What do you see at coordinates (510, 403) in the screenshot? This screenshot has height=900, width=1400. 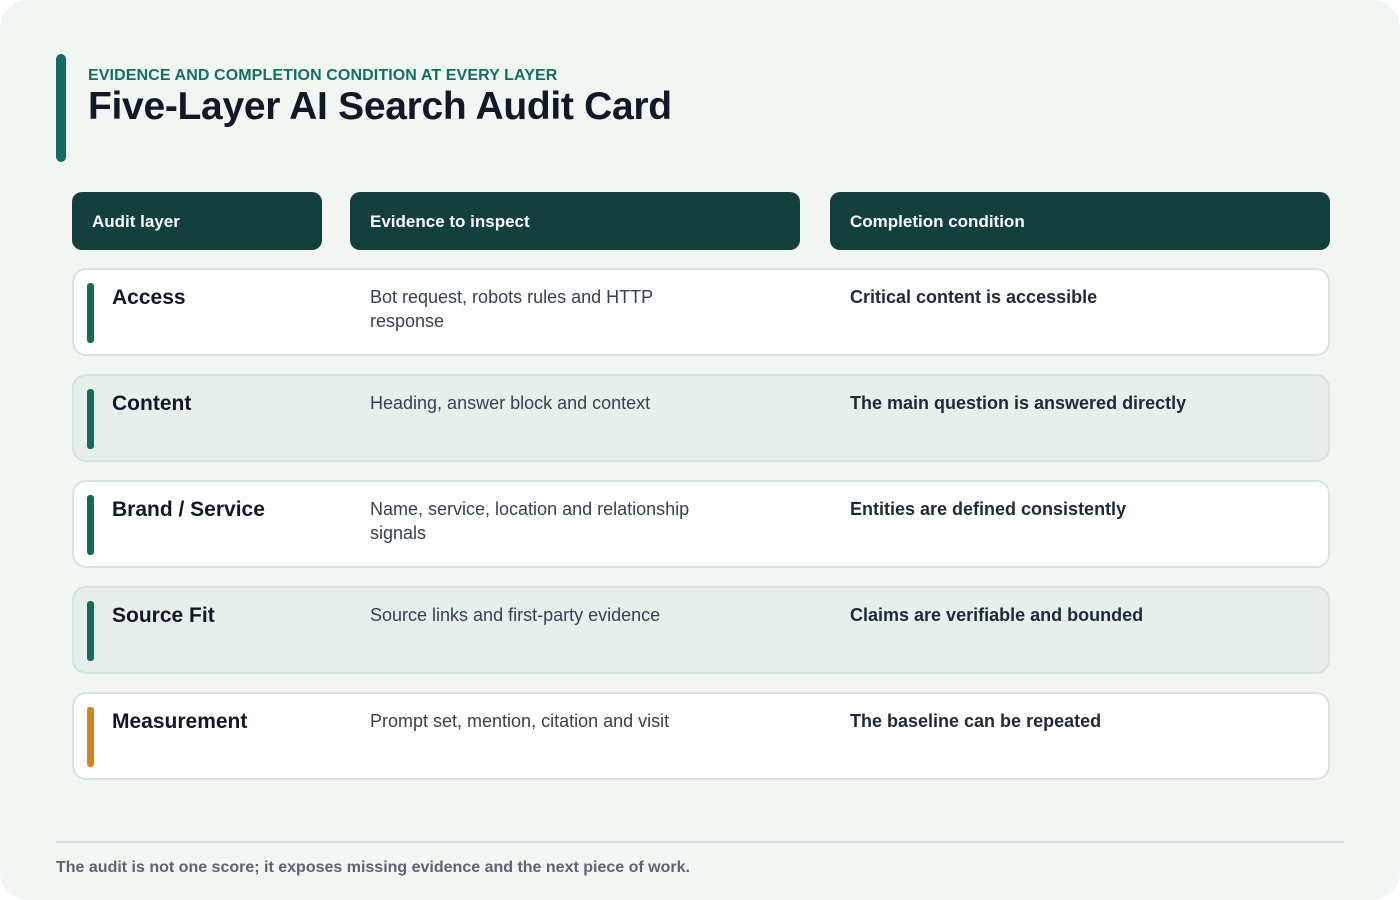 I see `evidence-text: Heading, answer block and context` at bounding box center [510, 403].